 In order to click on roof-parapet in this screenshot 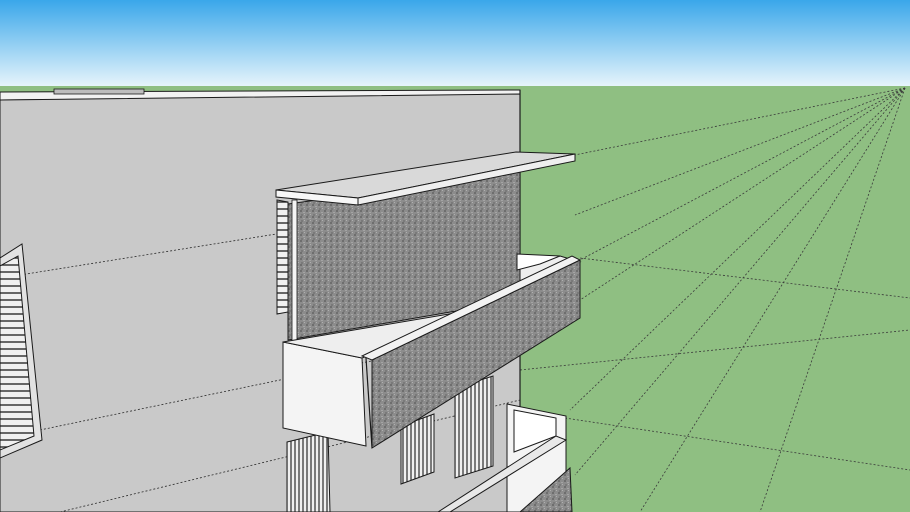, I will do `click(99, 91)`.